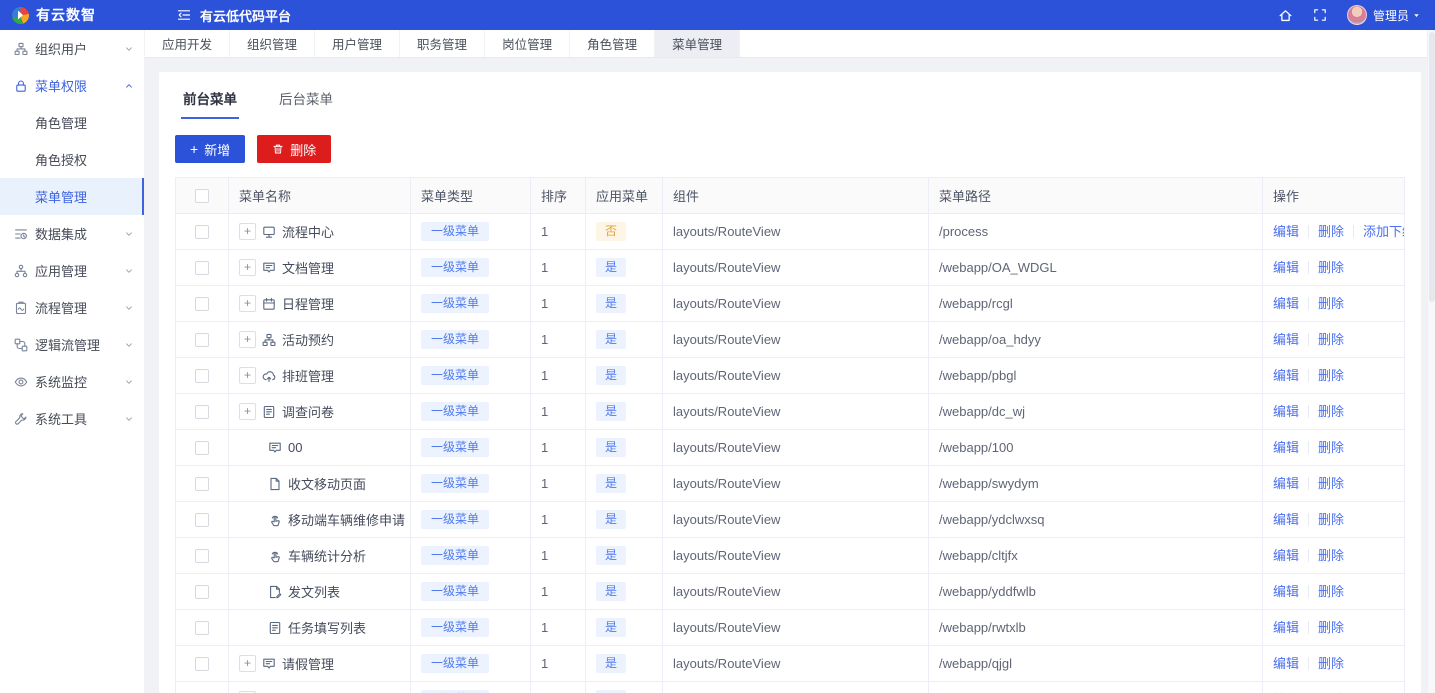 This screenshot has height=693, width=1435. I want to click on table-header-row: 菜单名称 菜单类型 排序 应用菜单 组件 菜单路径 操作, so click(790, 196).